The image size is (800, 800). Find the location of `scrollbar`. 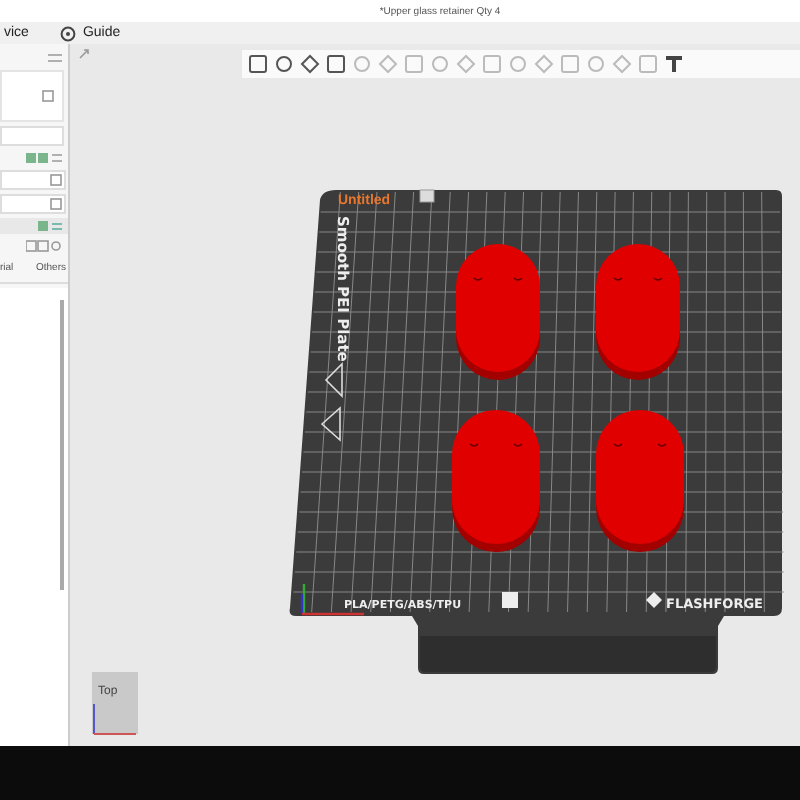

scrollbar is located at coordinates (62, 445).